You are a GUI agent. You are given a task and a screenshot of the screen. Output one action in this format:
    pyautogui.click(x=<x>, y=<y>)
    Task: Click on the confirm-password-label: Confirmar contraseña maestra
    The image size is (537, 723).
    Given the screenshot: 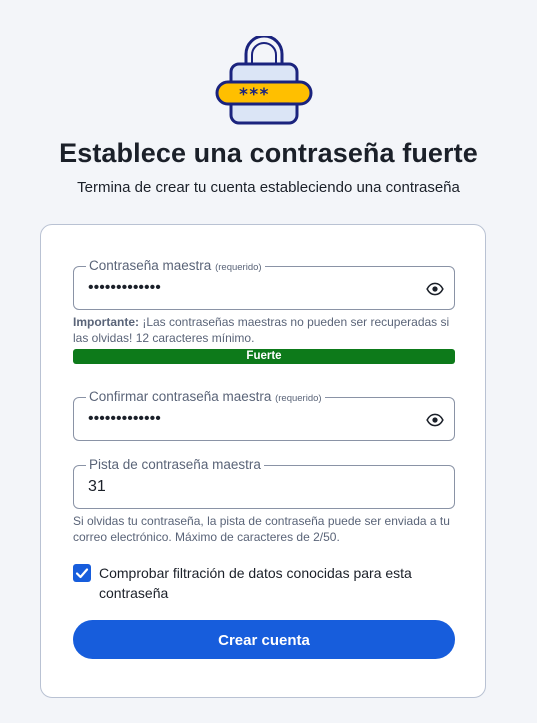 What is the action you would take?
    pyautogui.click(x=180, y=396)
    